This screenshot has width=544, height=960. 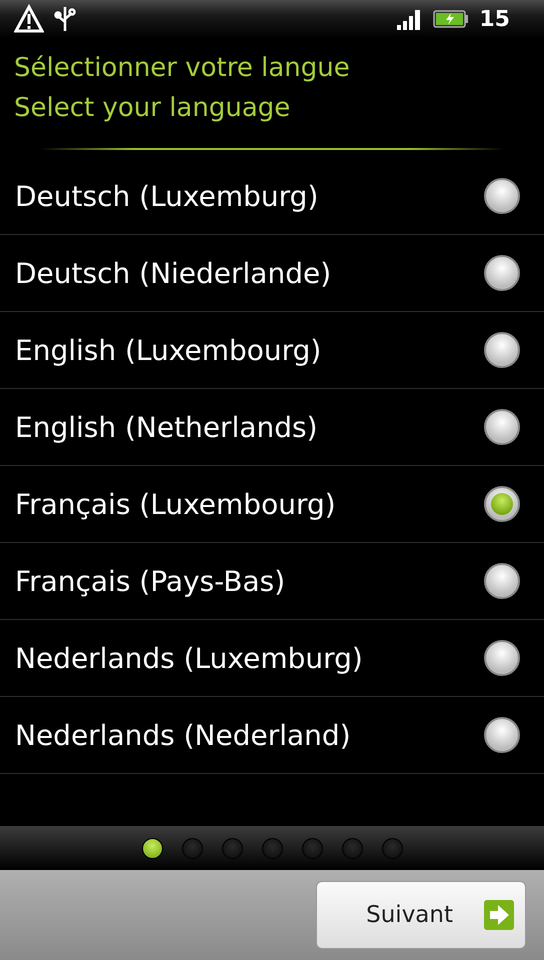 I want to click on language-option: Nederlands (Nederland), so click(x=272, y=735).